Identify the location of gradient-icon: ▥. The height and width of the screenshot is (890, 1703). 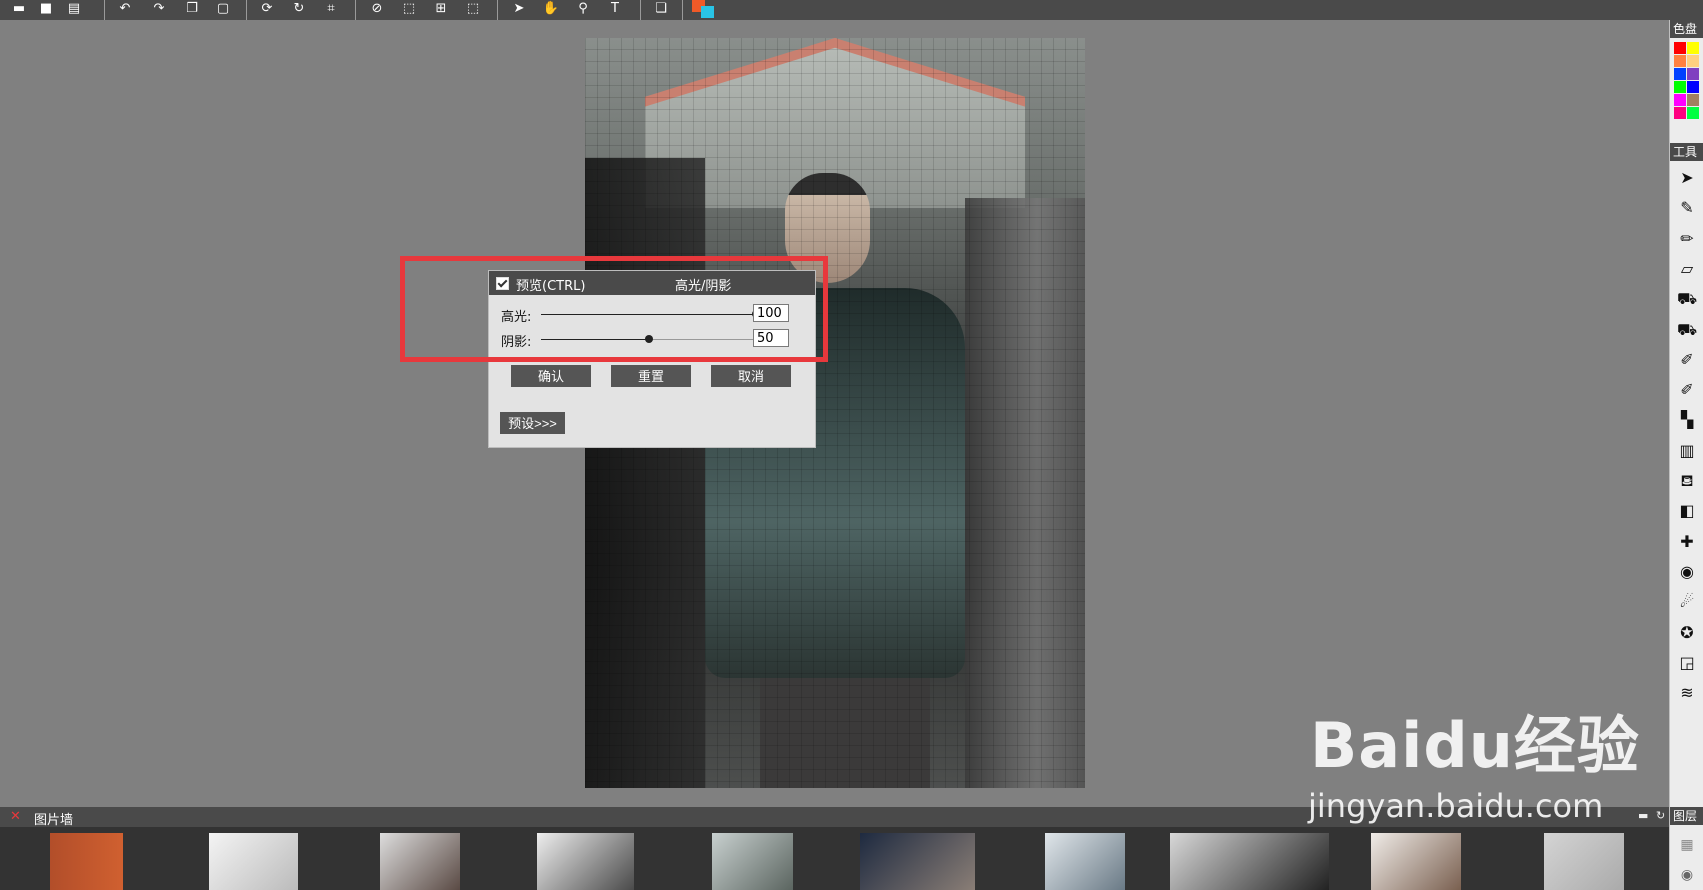
(1687, 451).